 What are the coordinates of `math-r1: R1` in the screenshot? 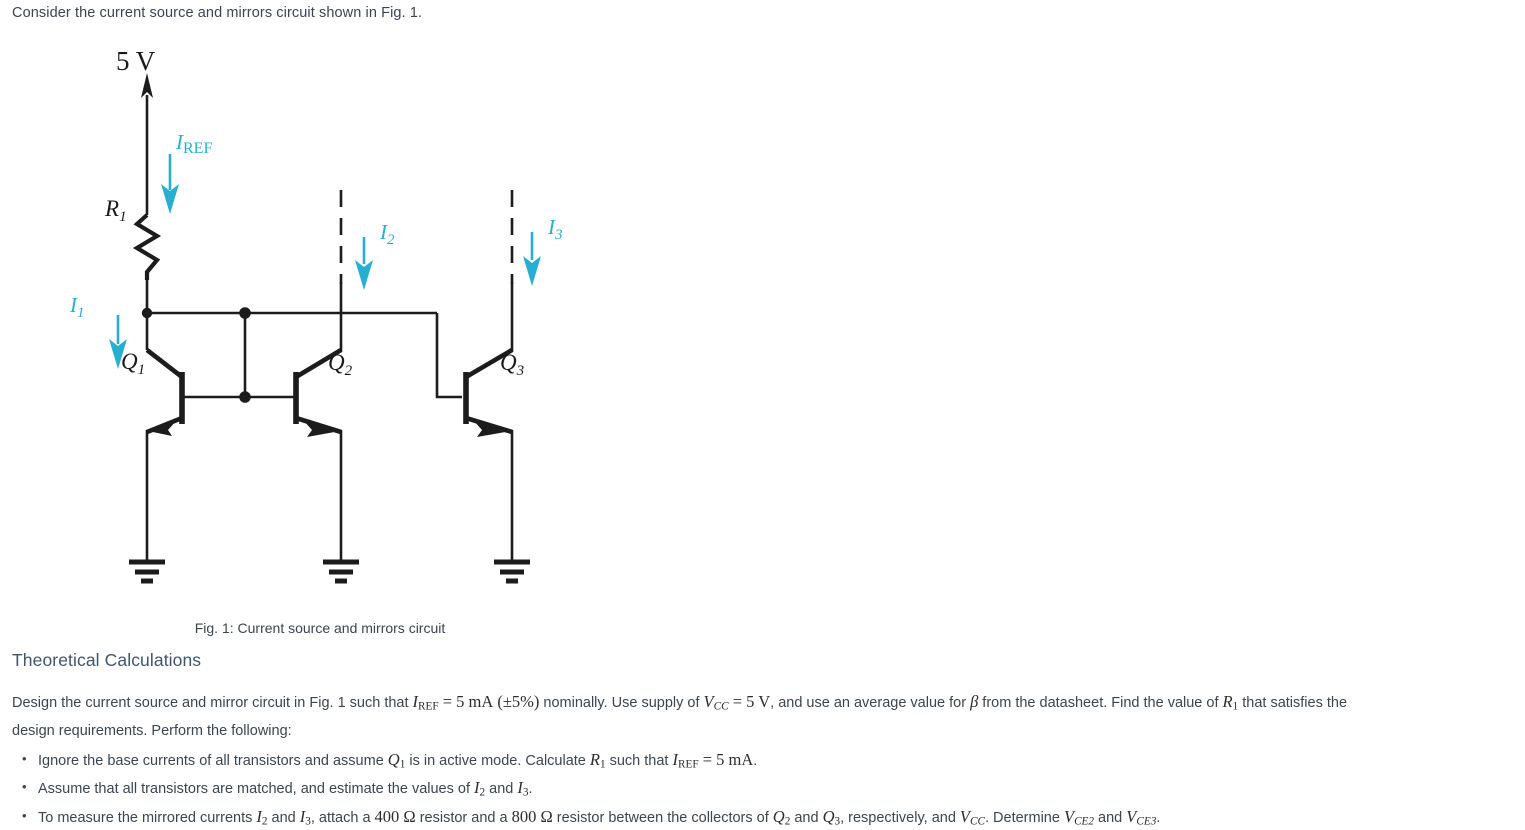 It's located at (1230, 702).